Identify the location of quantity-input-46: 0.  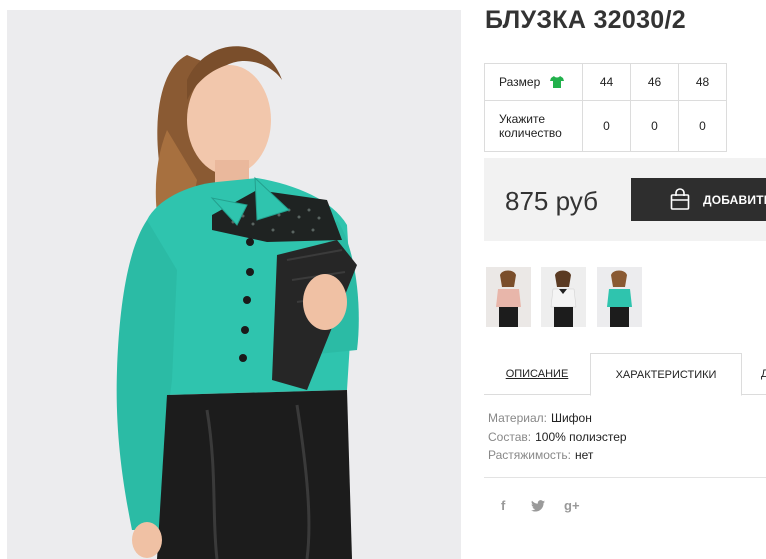
(654, 126).